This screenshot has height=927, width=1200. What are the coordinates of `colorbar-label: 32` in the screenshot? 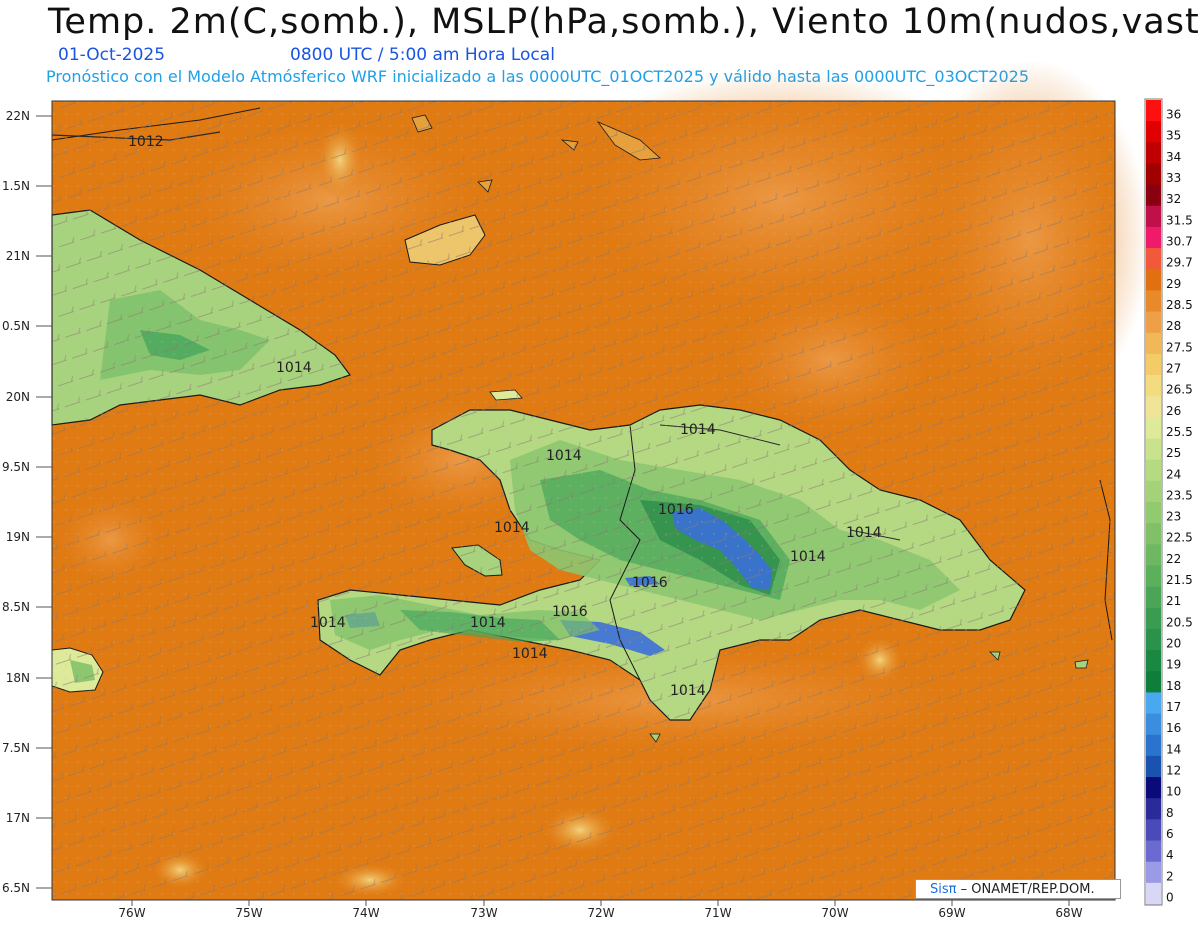 It's located at (1173, 199).